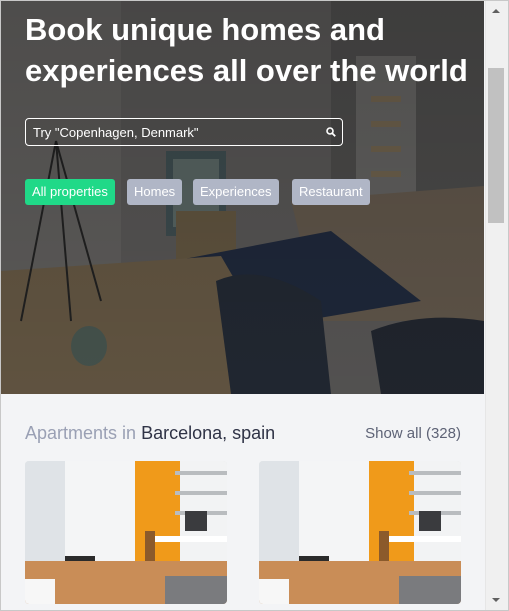 This screenshot has height=611, width=509. I want to click on search-box, so click(184, 132).